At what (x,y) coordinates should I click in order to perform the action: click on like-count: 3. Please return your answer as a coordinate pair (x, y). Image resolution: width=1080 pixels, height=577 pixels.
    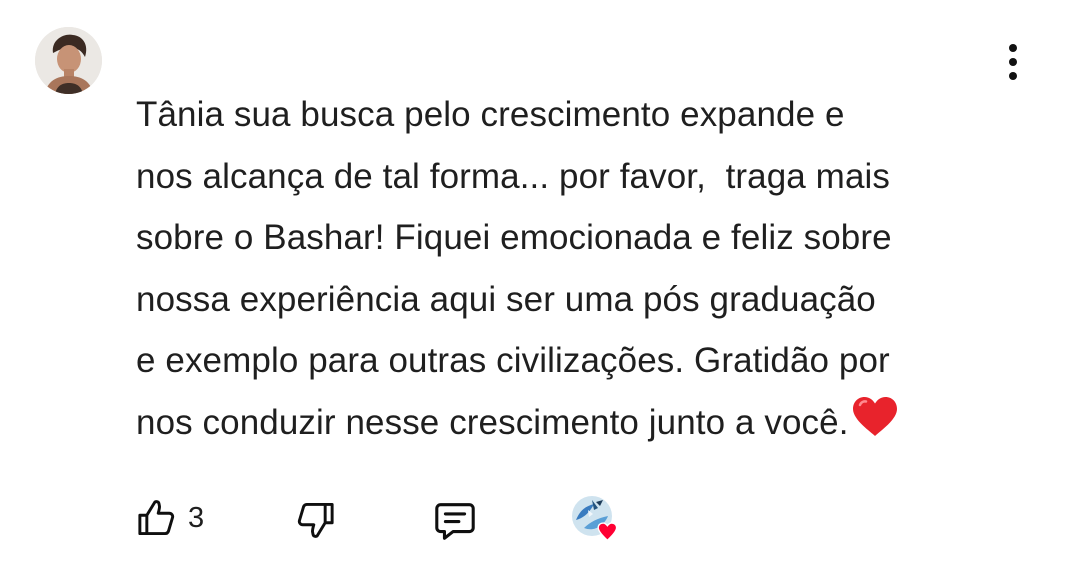
    Looking at the image, I should click on (196, 517).